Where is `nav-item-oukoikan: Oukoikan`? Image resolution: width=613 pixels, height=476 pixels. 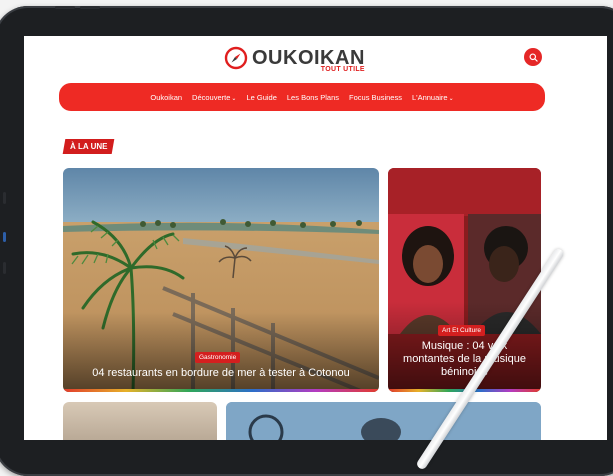
nav-item-oukoikan: Oukoikan is located at coordinates (166, 97).